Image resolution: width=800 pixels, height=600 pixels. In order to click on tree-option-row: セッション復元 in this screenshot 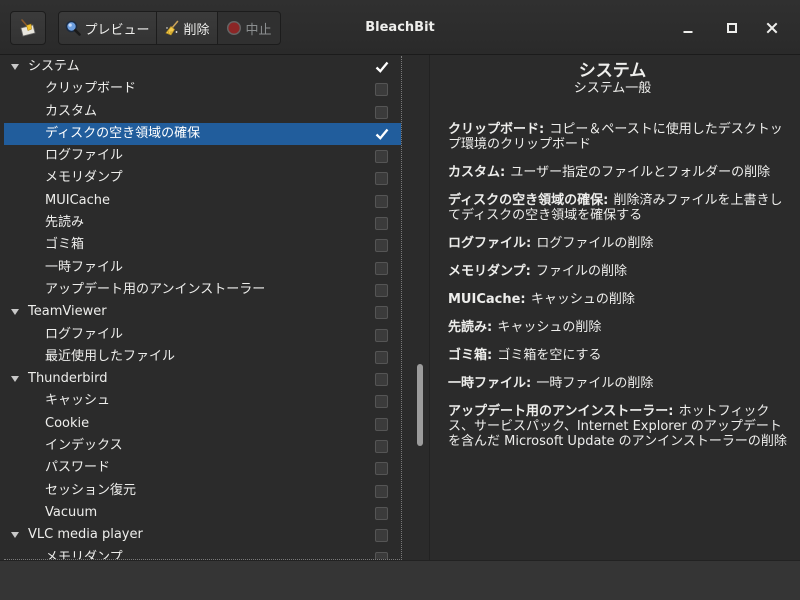, I will do `click(202, 491)`.